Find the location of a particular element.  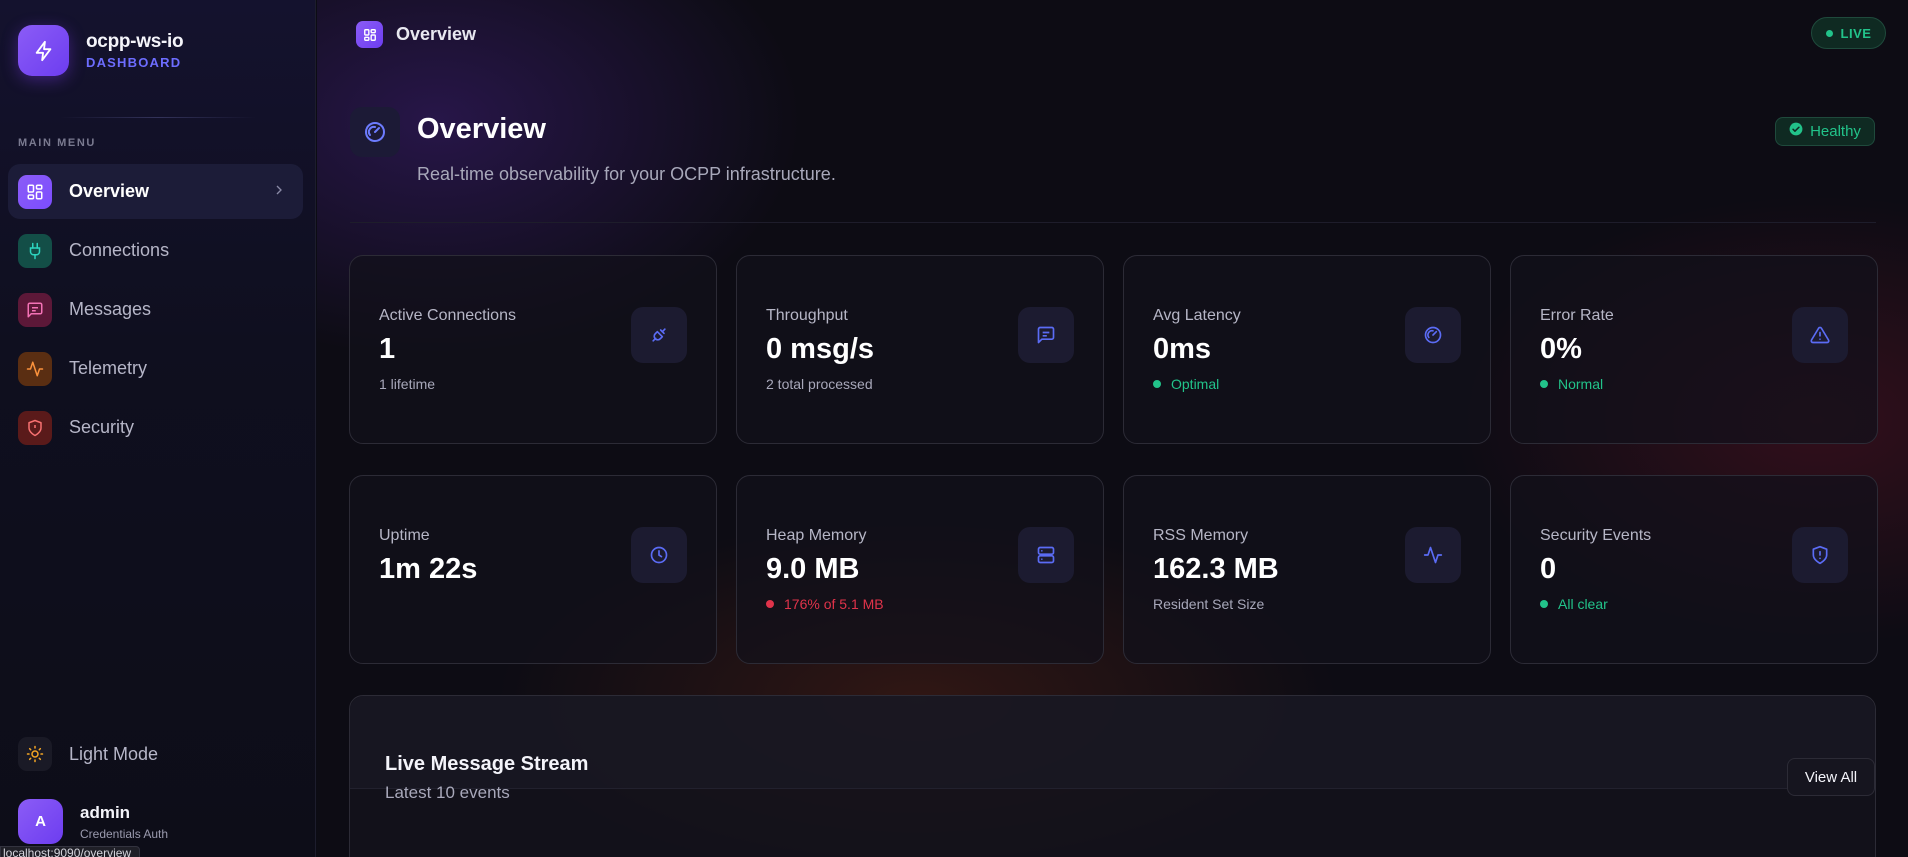

stat-value: 1 is located at coordinates (387, 349).